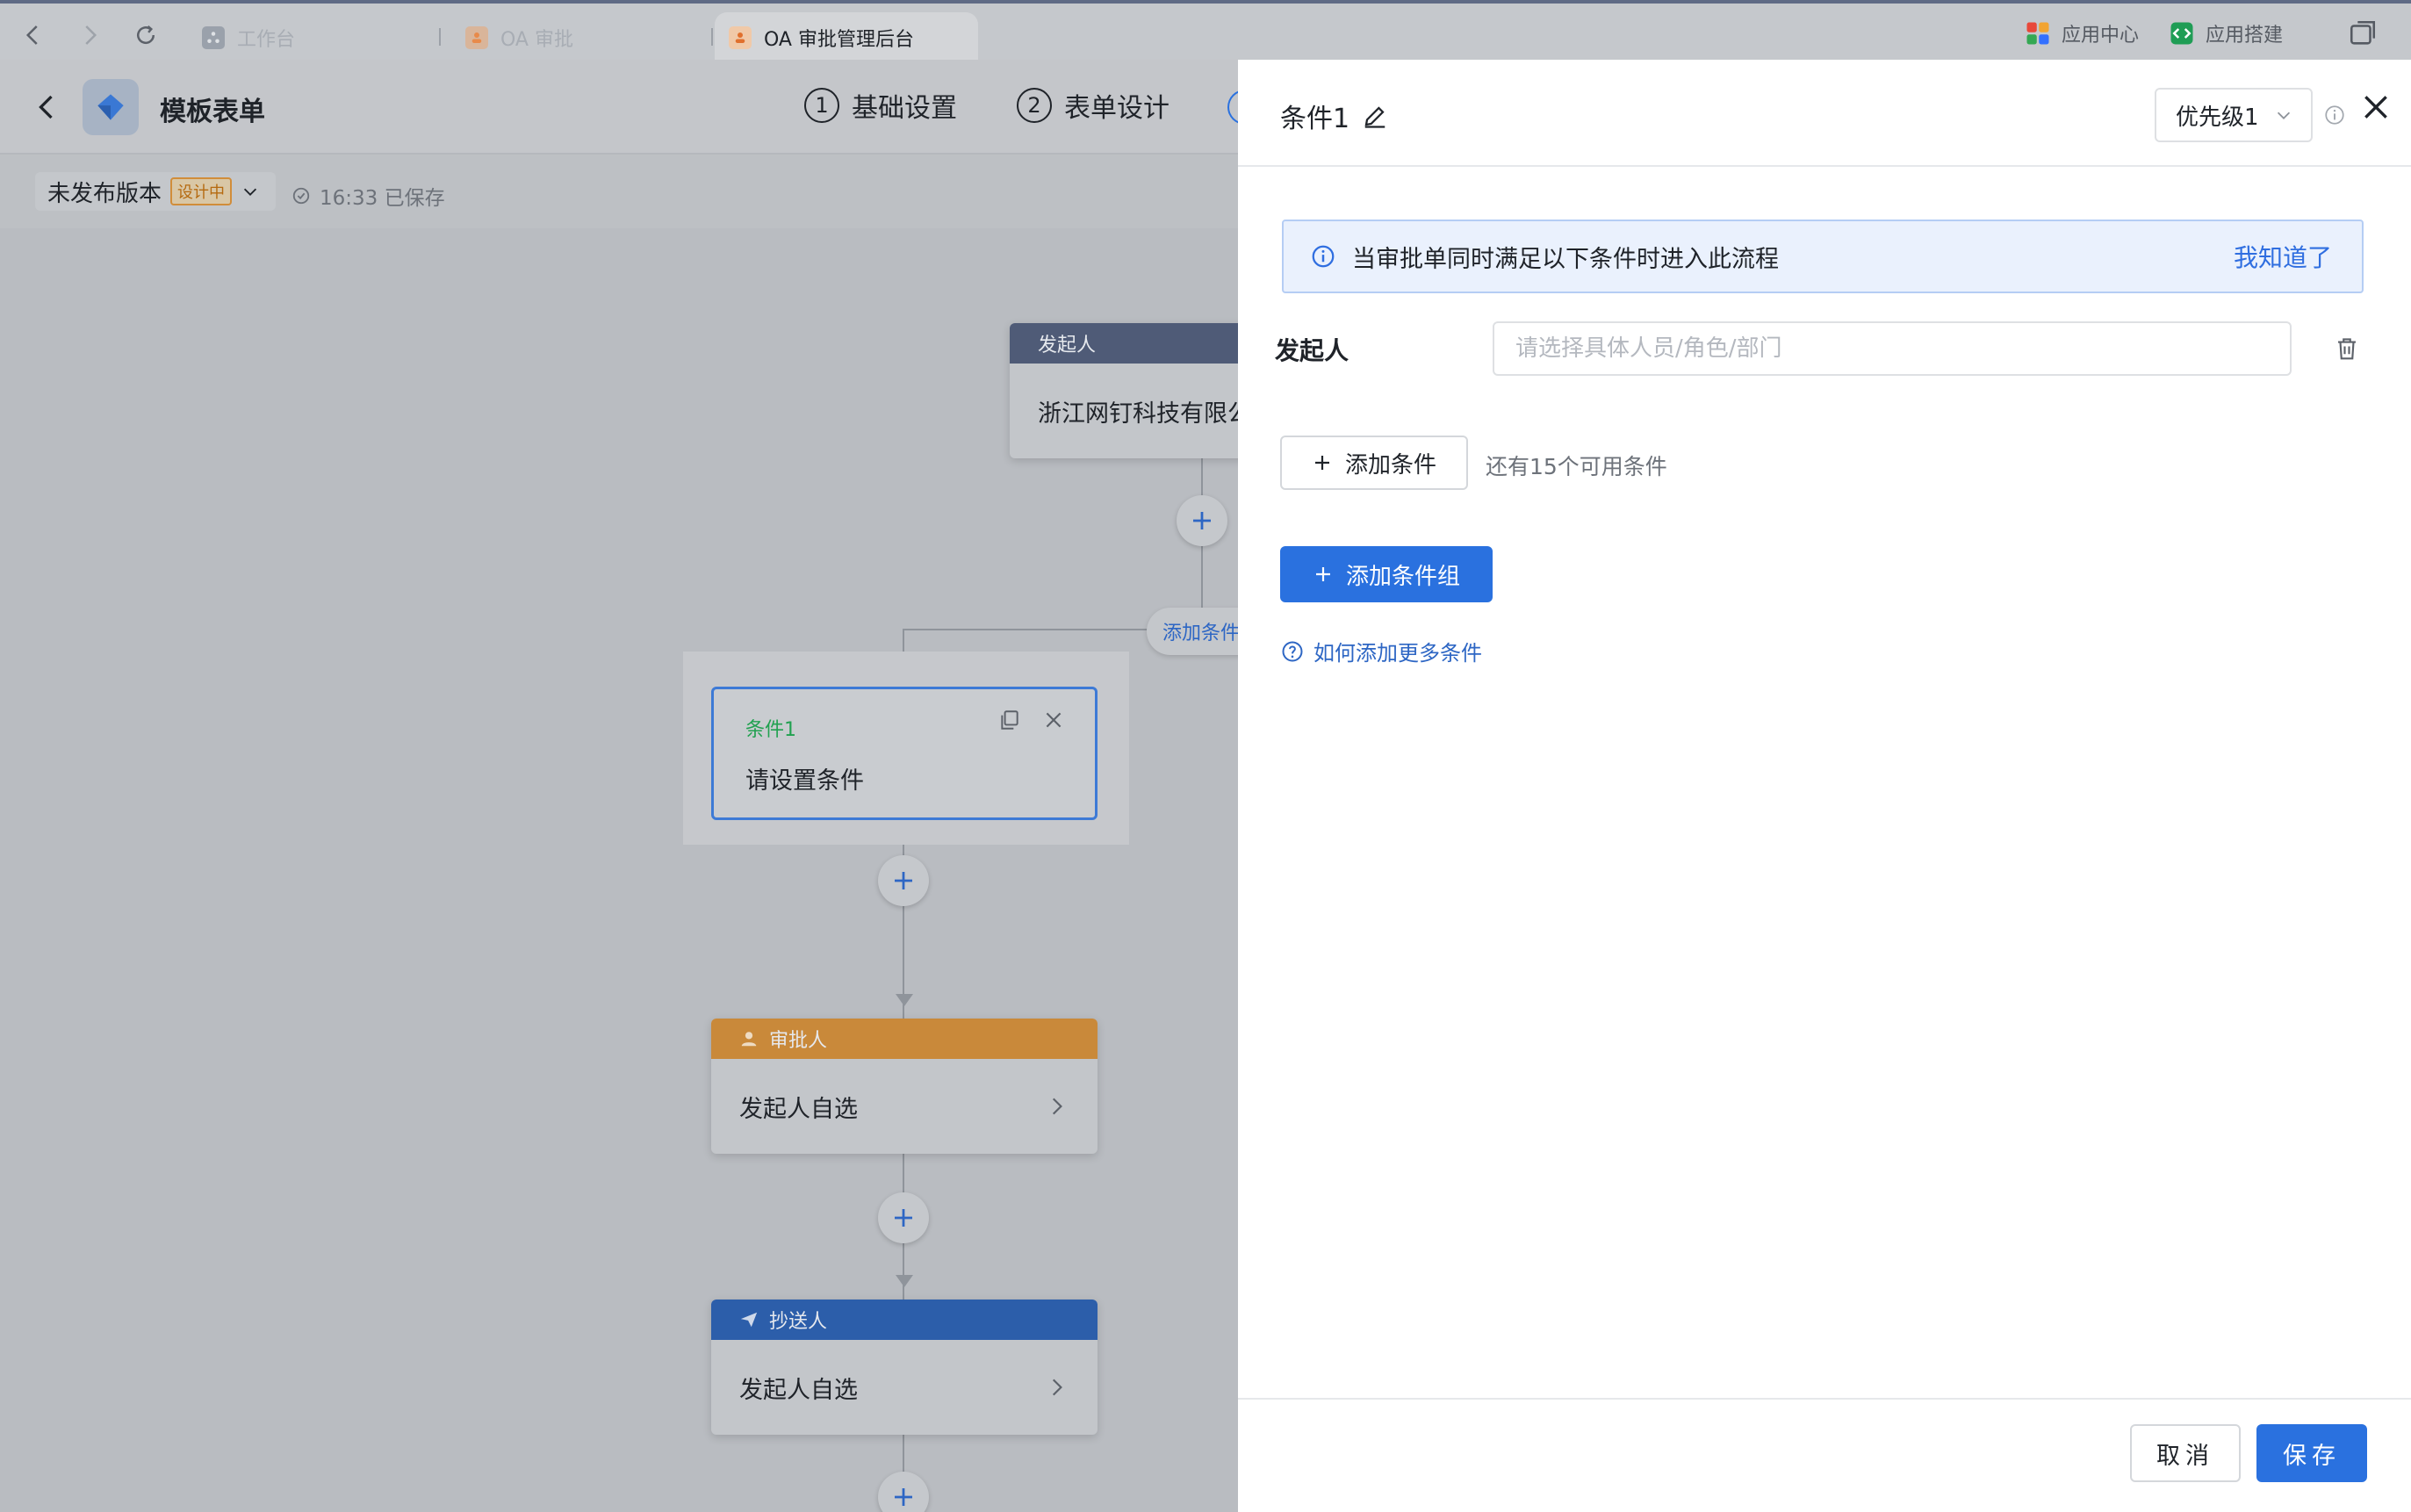  What do you see at coordinates (1576, 466) in the screenshot?
I see `remaining-conditions-text: 还有15个可用条件` at bounding box center [1576, 466].